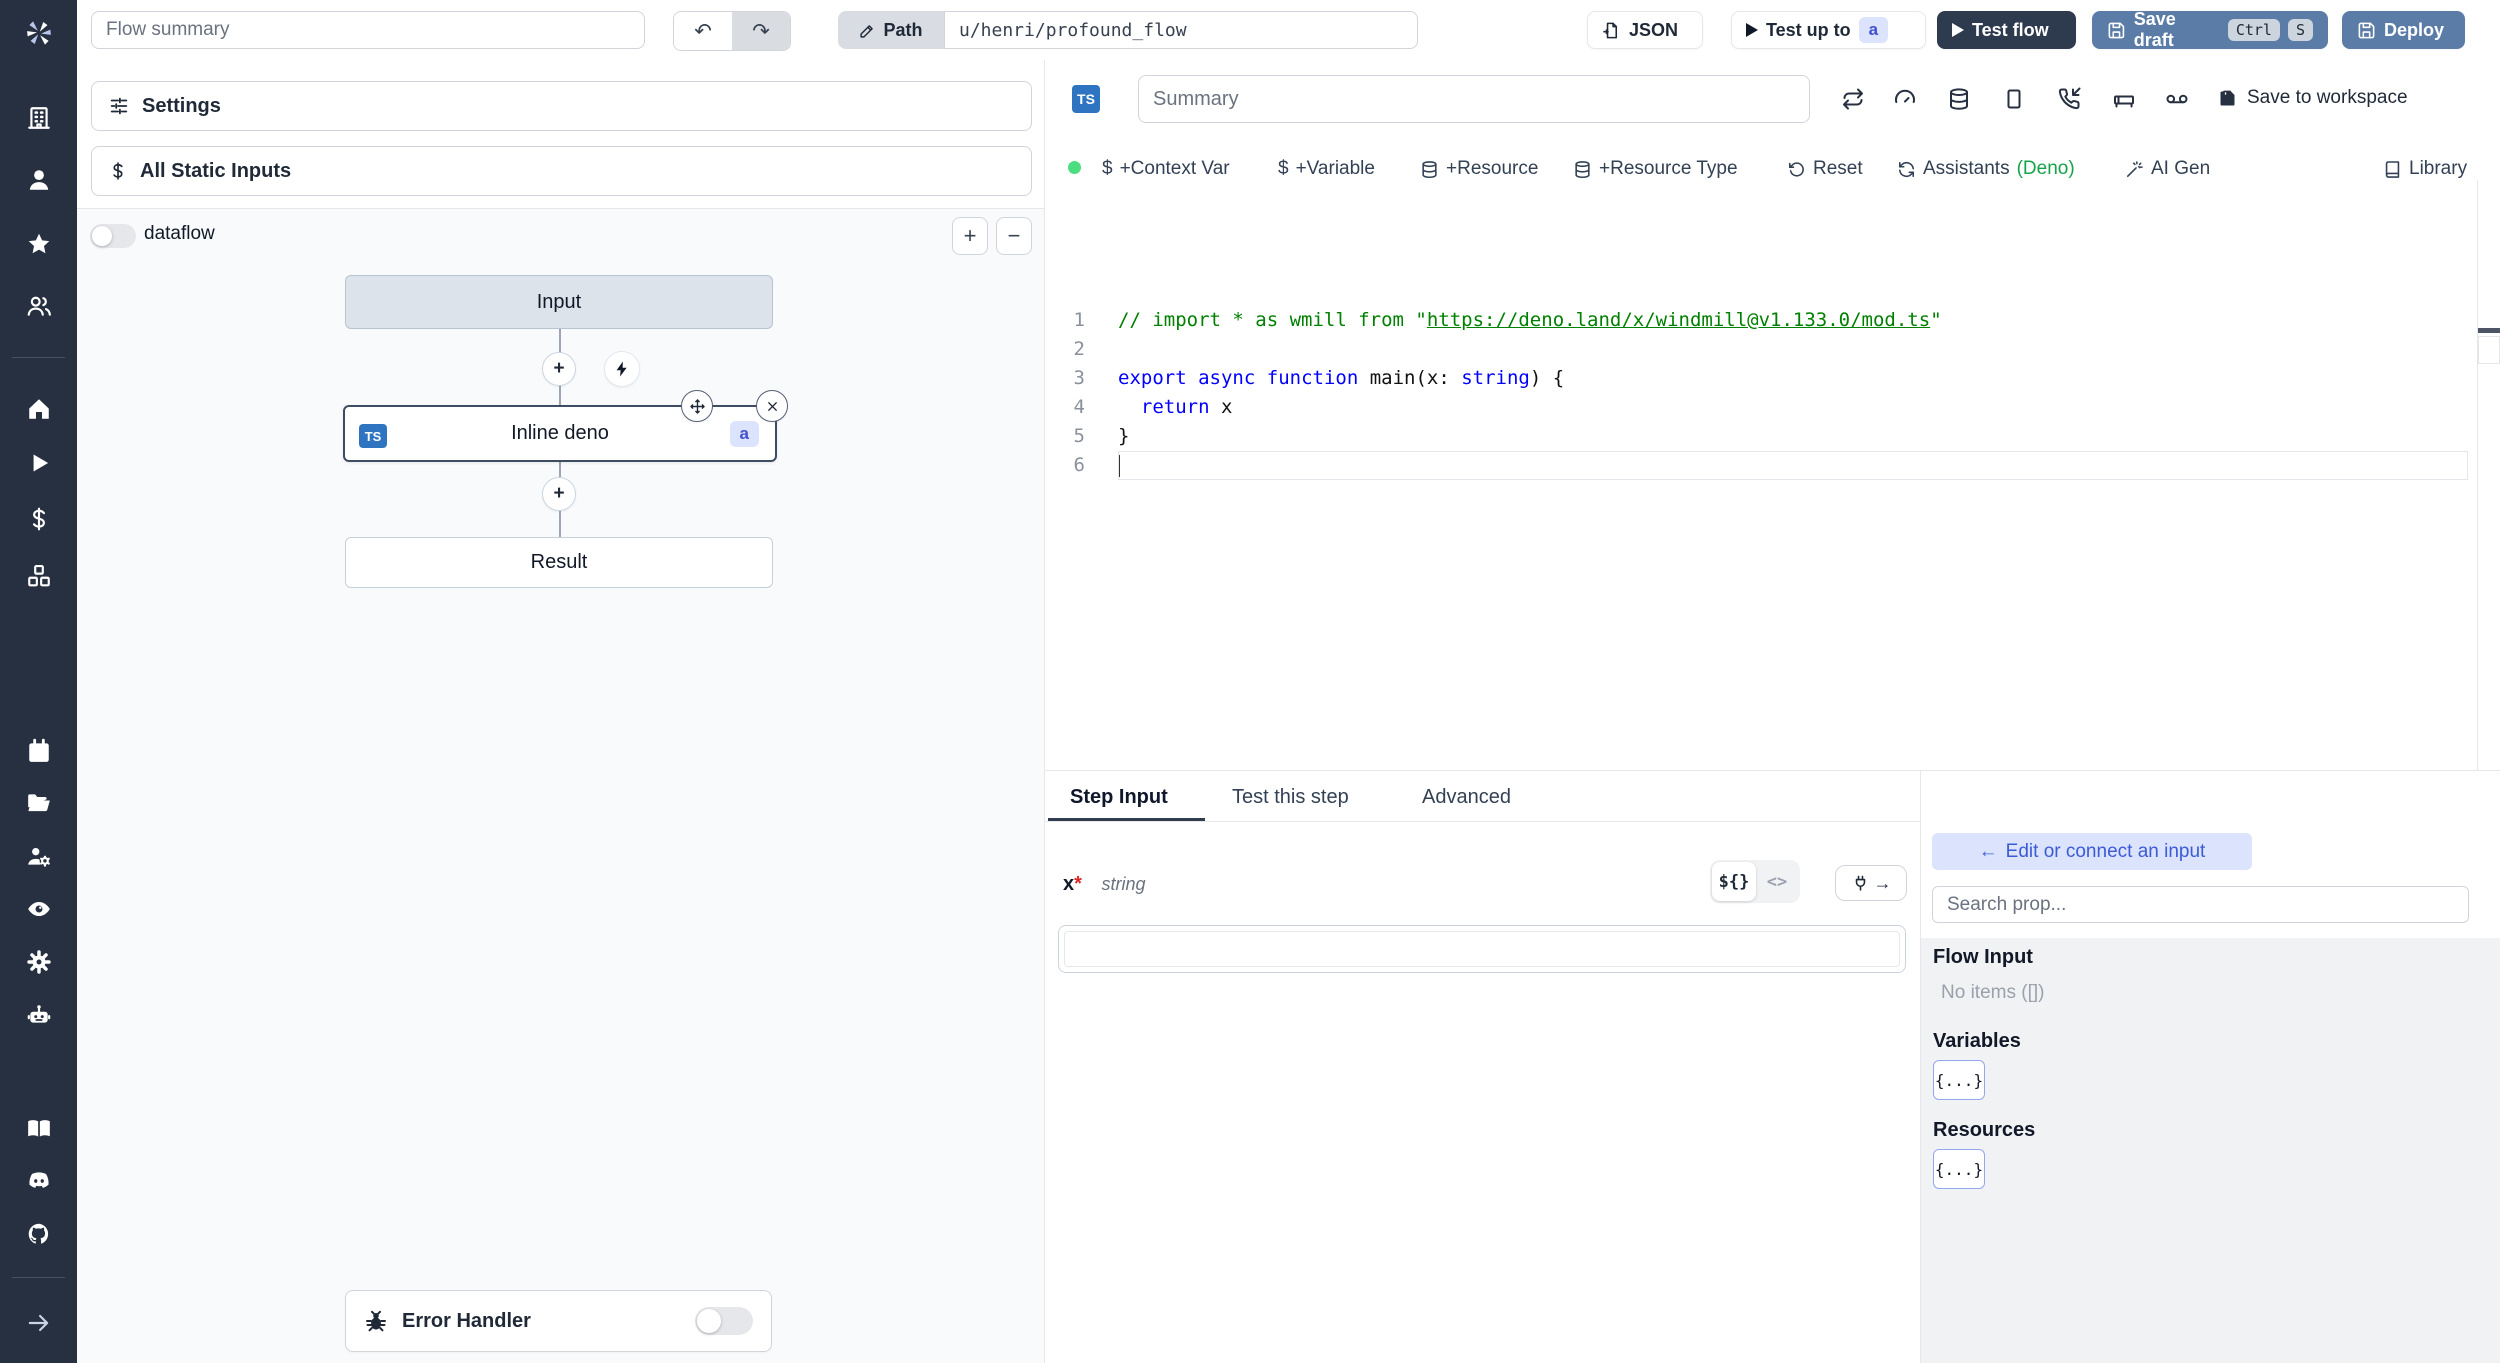 This screenshot has height=1363, width=2500. What do you see at coordinates (38, 519) in the screenshot?
I see `variables-dollar-icon` at bounding box center [38, 519].